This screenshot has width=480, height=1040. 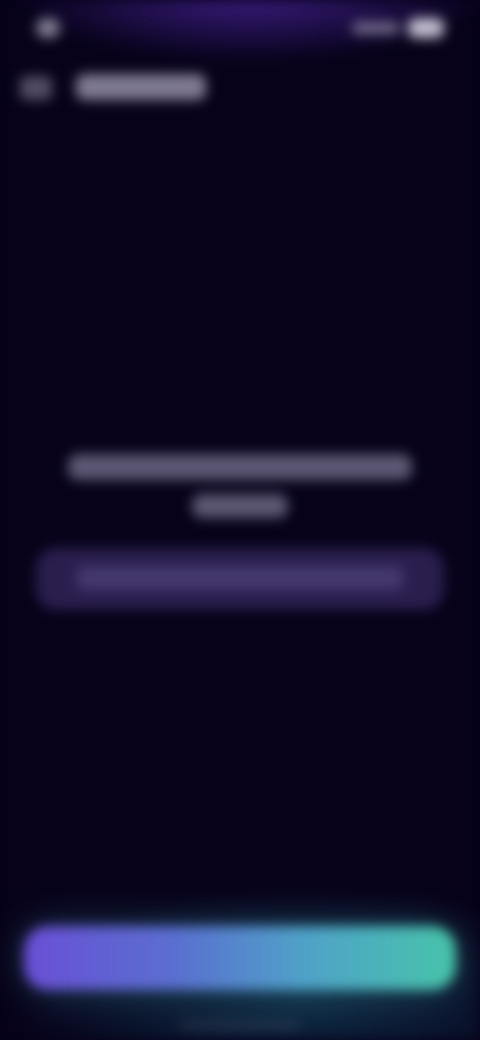 I want to click on signal-icon, so click(x=376, y=28).